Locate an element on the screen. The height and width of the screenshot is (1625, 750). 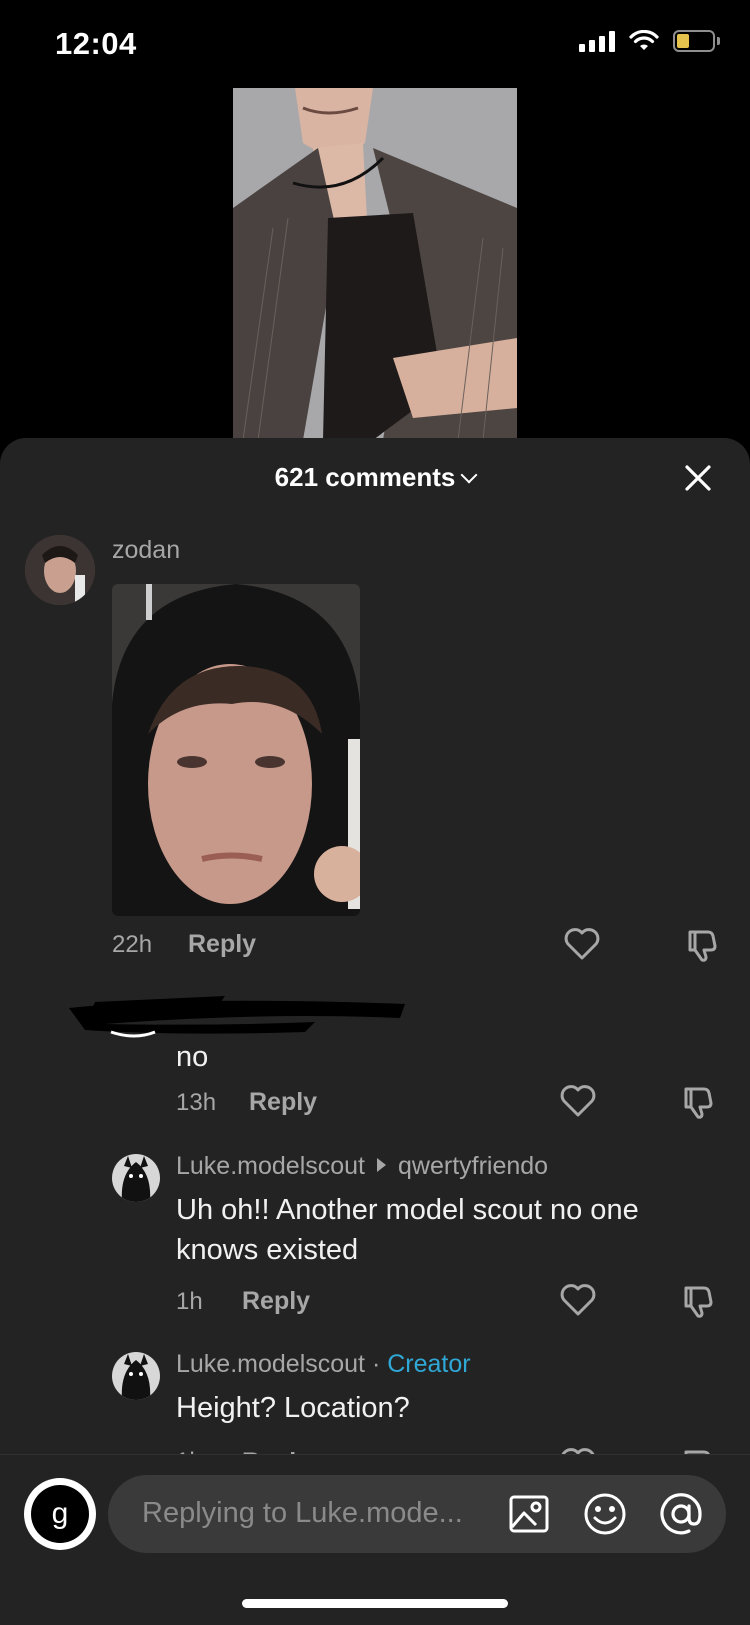
comment-time: 13h is located at coordinates (196, 1102).